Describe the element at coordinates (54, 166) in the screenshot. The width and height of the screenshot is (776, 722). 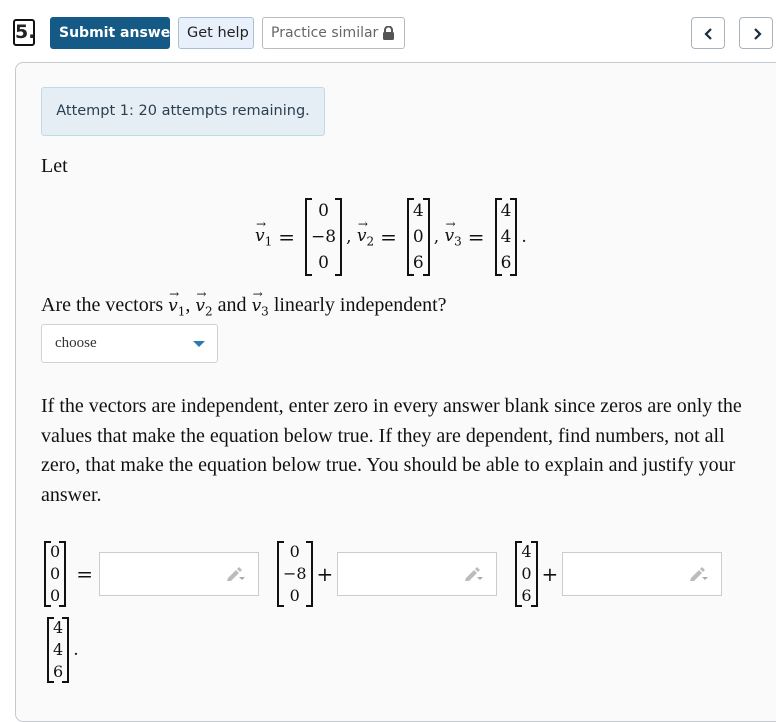
I see `intro-text: Let` at that location.